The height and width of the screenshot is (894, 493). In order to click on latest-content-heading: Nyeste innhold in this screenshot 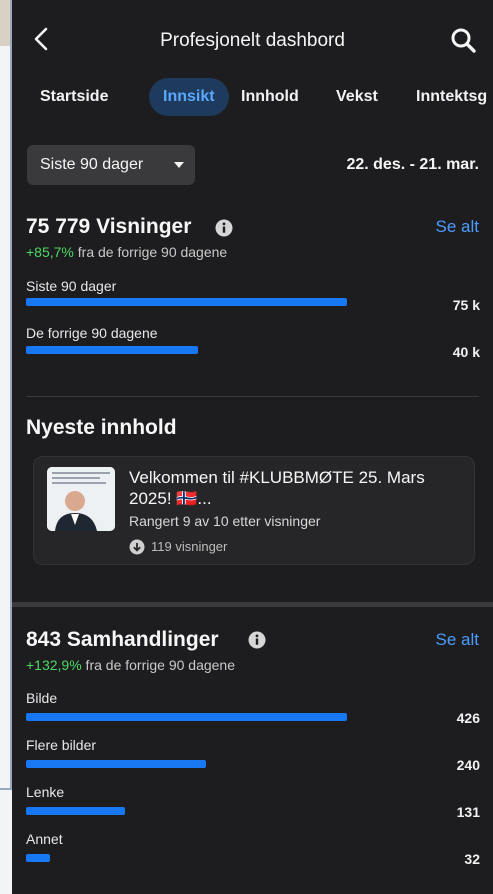, I will do `click(101, 427)`.